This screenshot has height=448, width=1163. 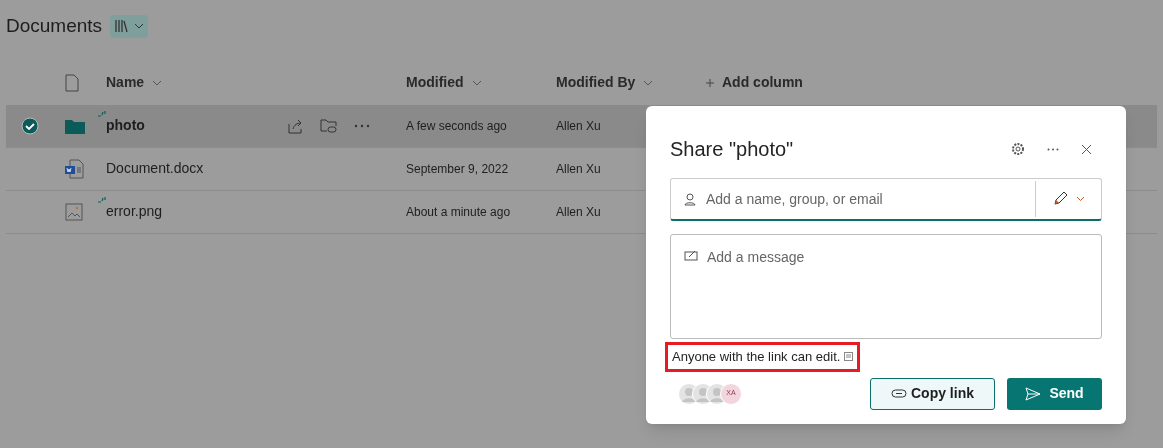 I want to click on view-switcher-button, so click(x=129, y=26).